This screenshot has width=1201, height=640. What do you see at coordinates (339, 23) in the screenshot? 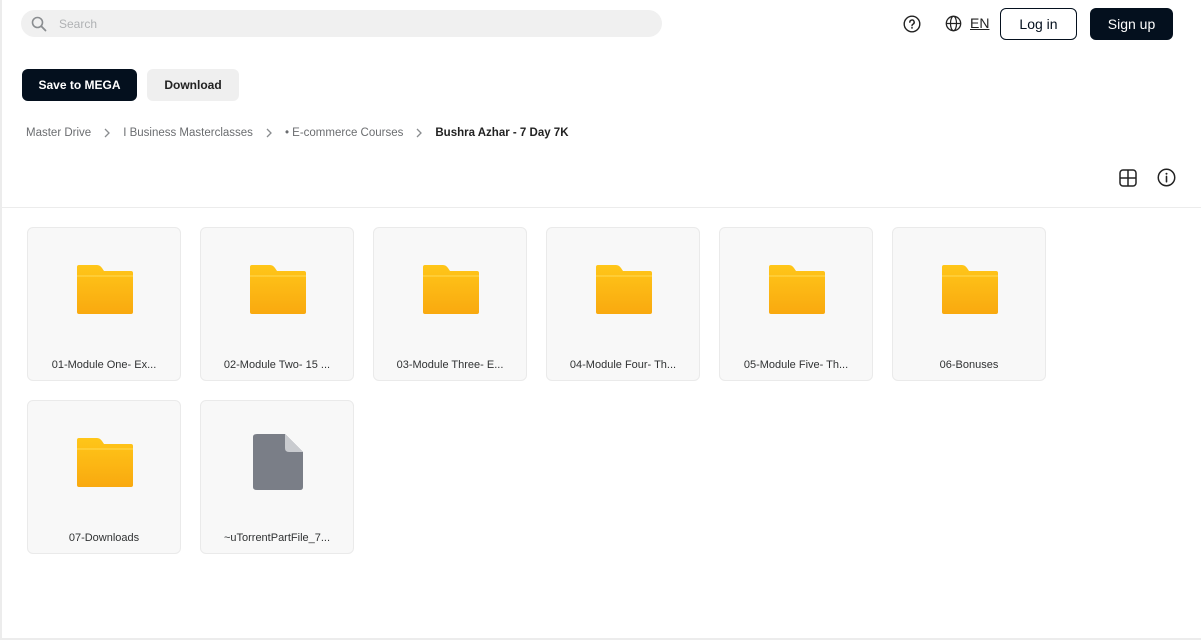
I see `search-input` at bounding box center [339, 23].